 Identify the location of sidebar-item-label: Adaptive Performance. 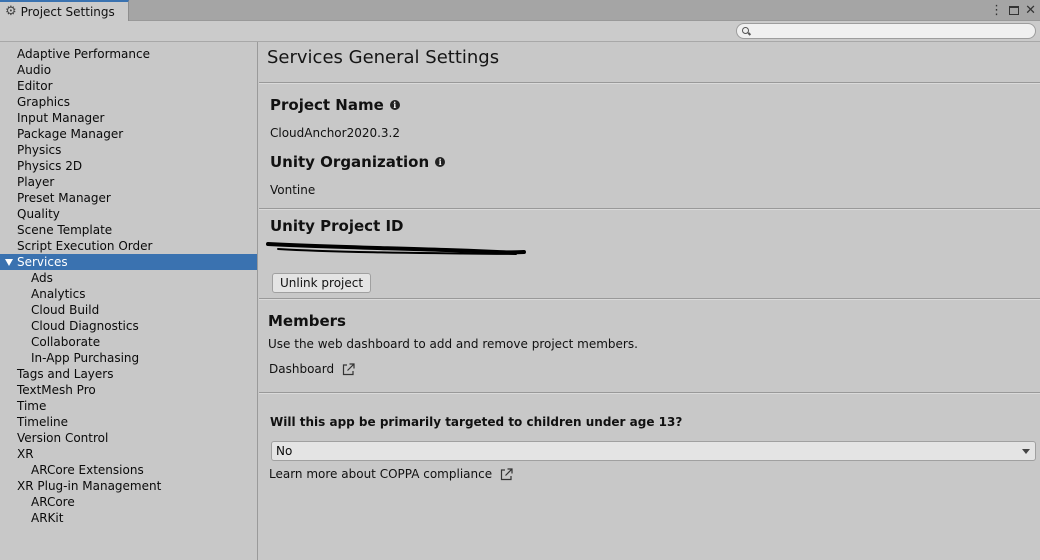
(83, 54).